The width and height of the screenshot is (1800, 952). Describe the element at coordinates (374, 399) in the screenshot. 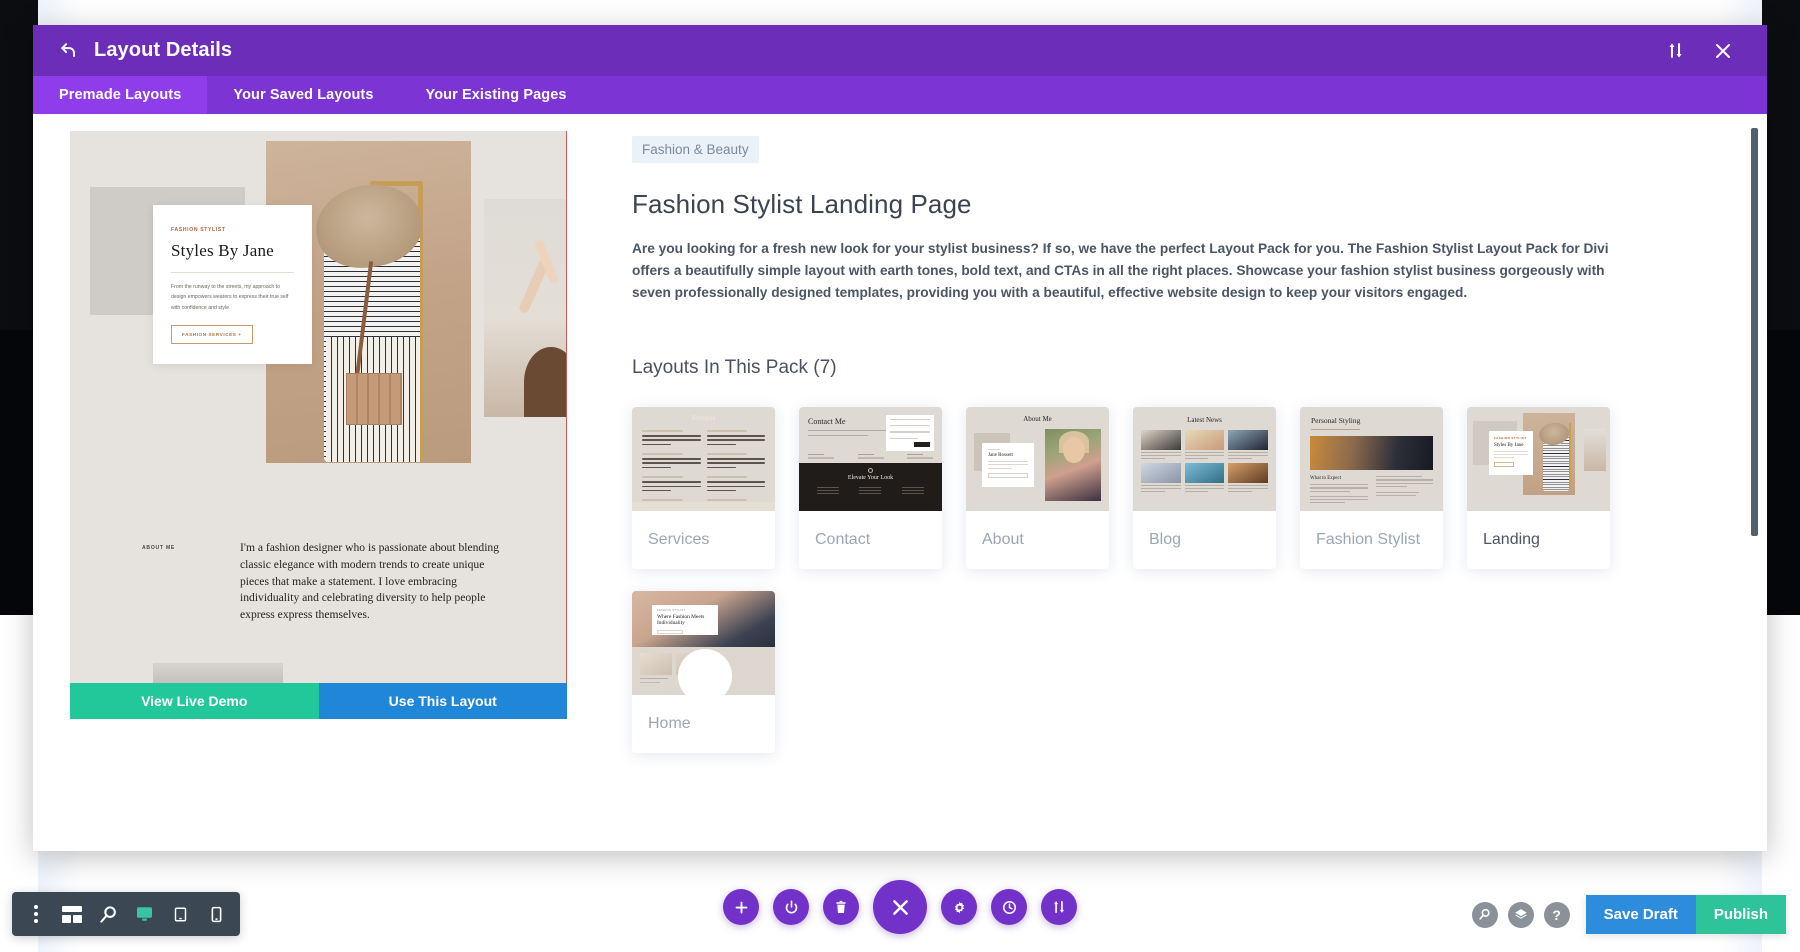

I see `woven-bag` at that location.